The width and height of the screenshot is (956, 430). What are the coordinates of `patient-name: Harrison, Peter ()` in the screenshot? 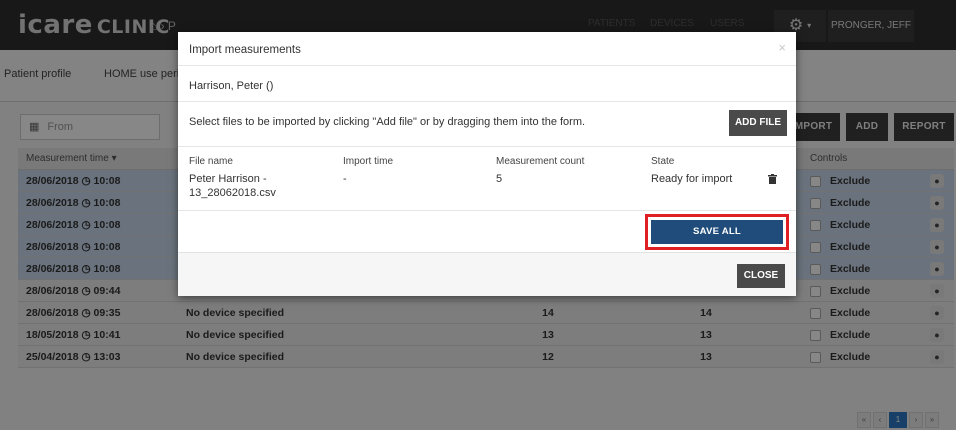 It's located at (231, 86).